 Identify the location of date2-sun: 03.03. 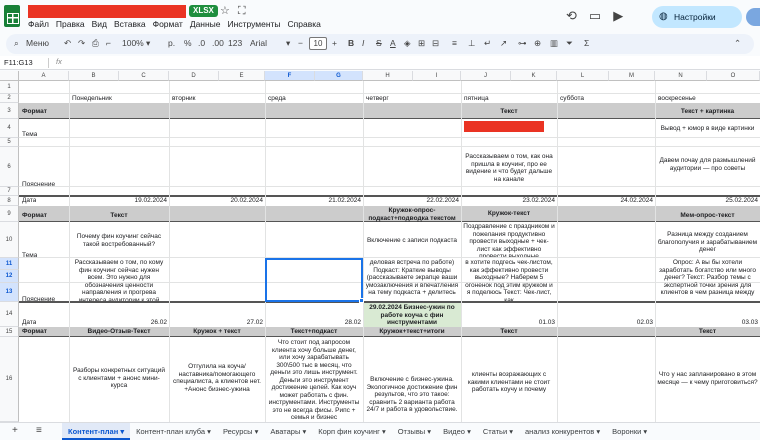
(706, 323).